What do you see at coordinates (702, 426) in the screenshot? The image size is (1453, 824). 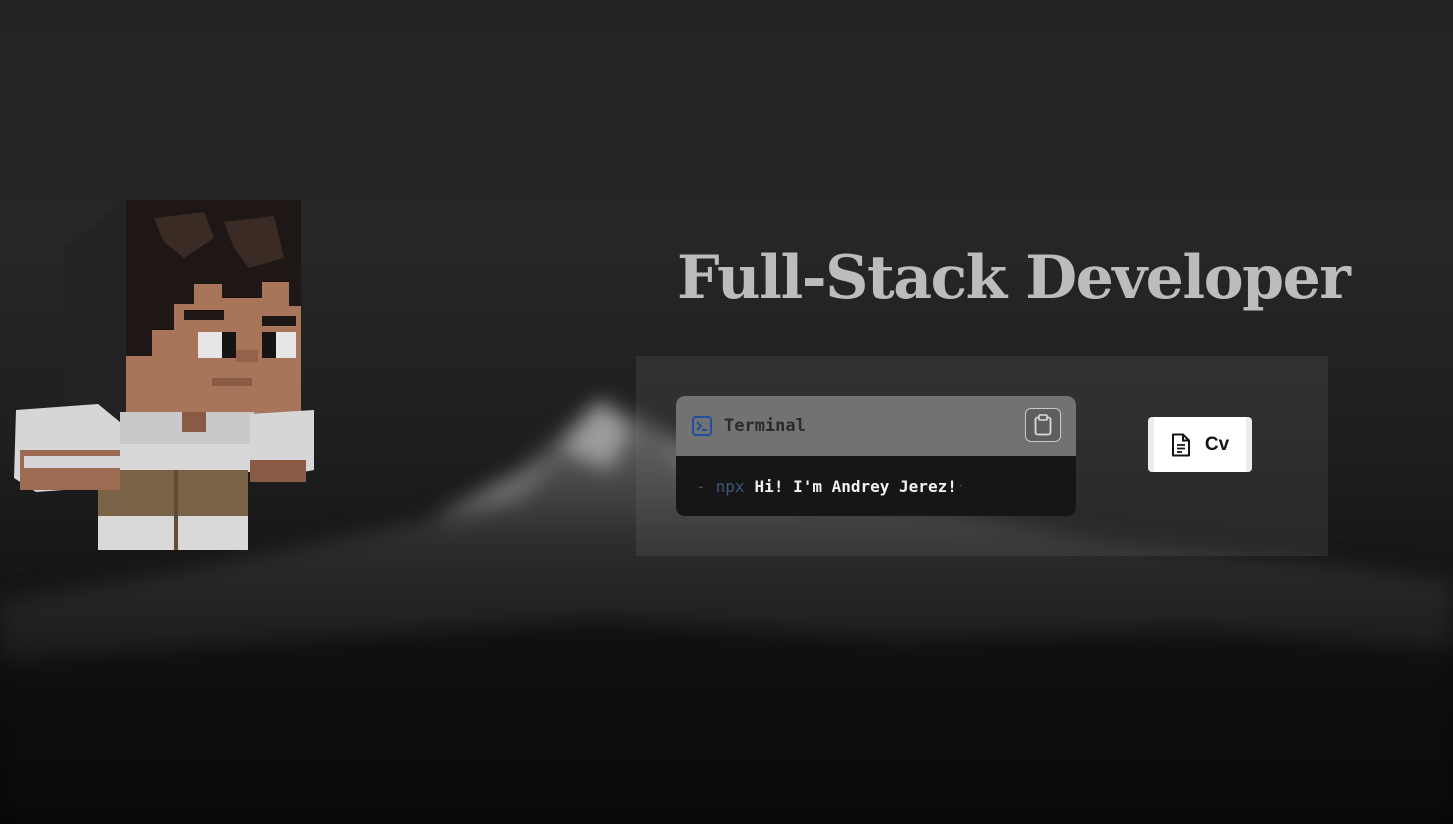 I see `terminal-icon` at bounding box center [702, 426].